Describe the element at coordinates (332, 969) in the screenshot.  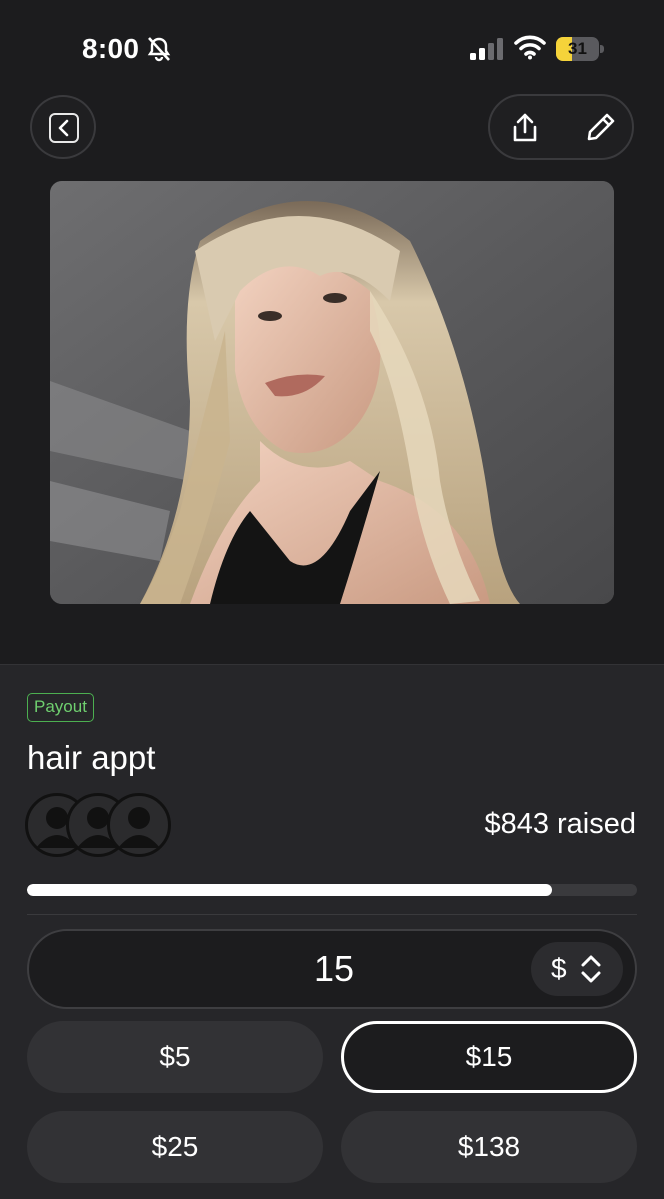
I see `amount-input: 15 $` at that location.